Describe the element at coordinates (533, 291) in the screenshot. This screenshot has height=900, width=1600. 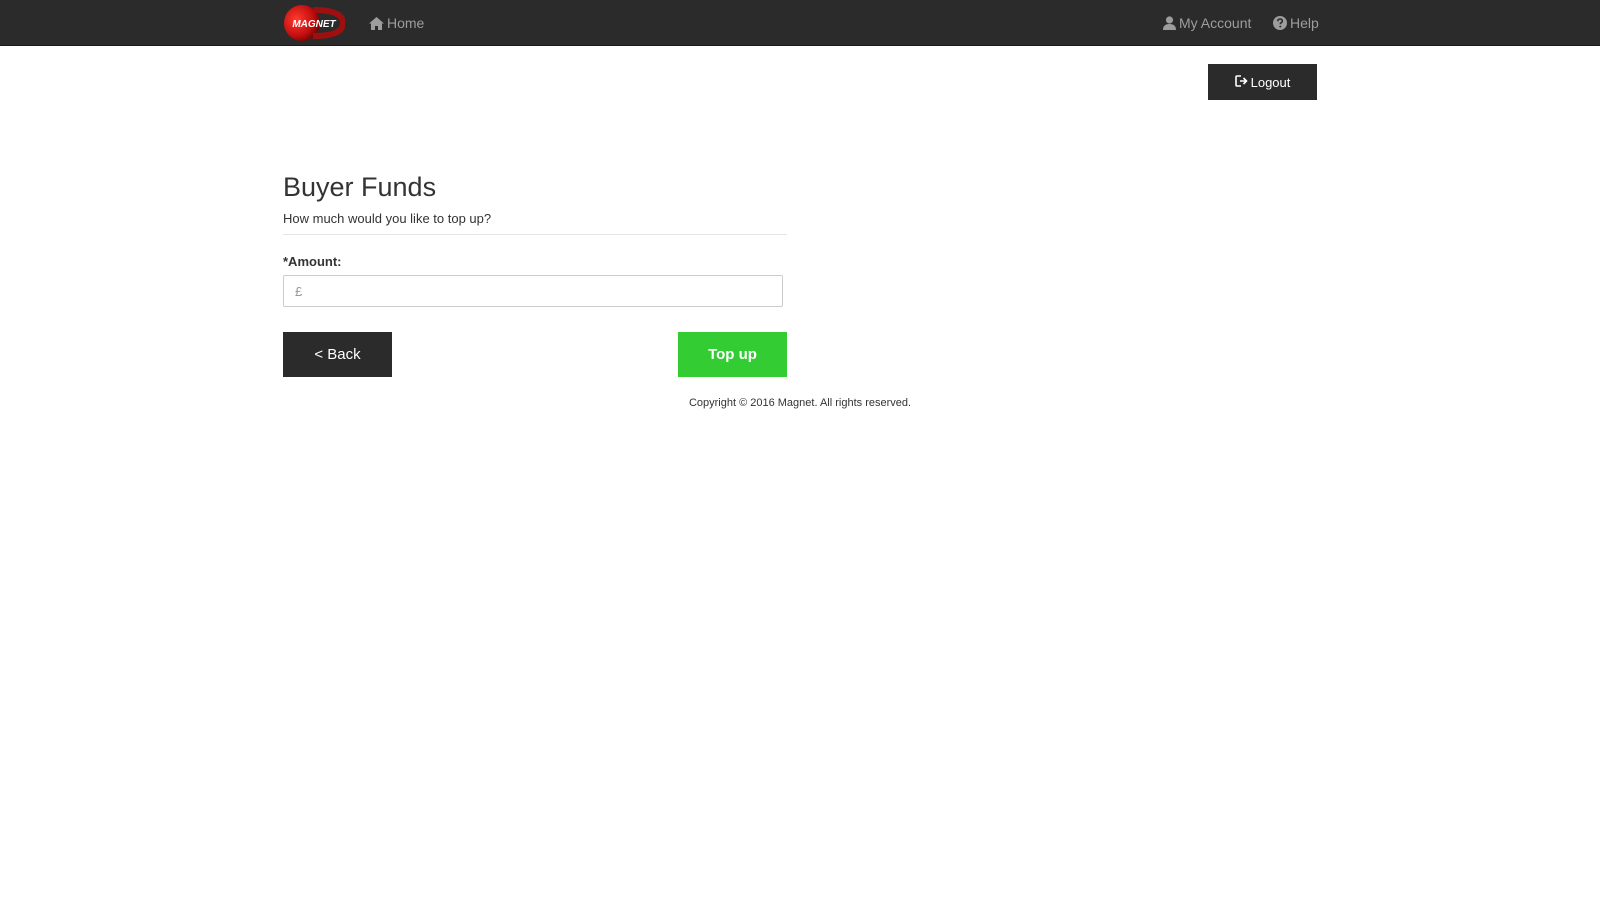
I see `amount-input` at that location.